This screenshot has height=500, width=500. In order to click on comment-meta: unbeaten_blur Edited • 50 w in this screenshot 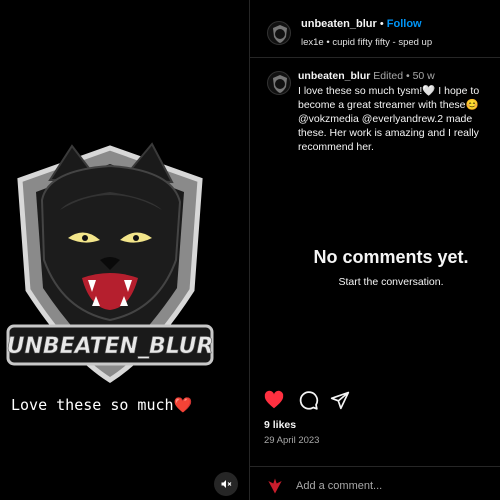, I will do `click(366, 76)`.